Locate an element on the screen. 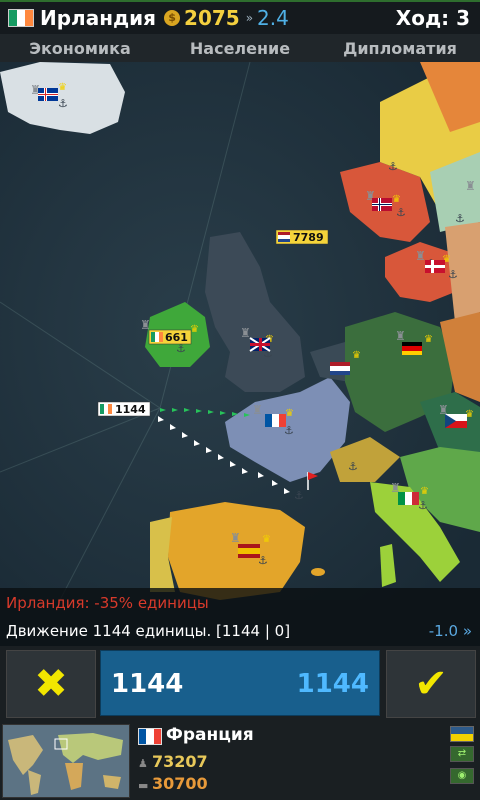 The width and height of the screenshot is (480, 800). cost-arrow-icon: » is located at coordinates (467, 631).